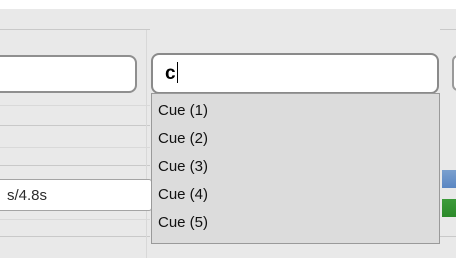  I want to click on autocomplete-option: Cue (1), so click(295, 111).